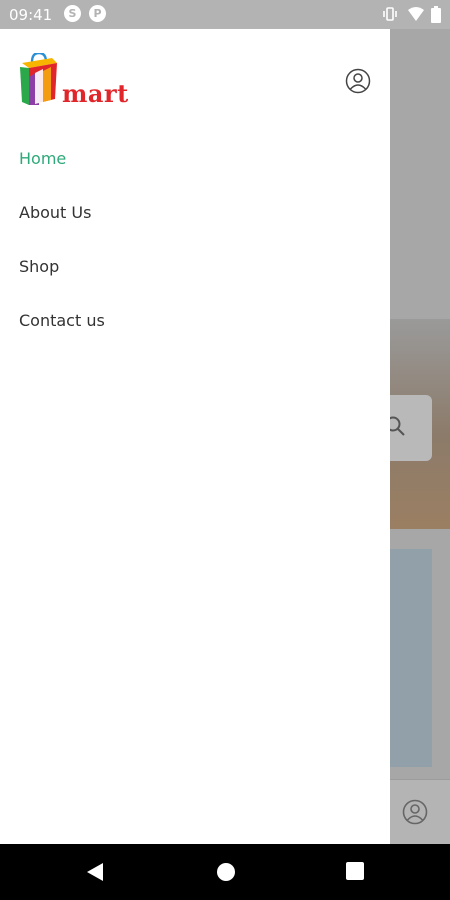  What do you see at coordinates (38, 79) in the screenshot?
I see `shopping-bag-logo-icon` at bounding box center [38, 79].